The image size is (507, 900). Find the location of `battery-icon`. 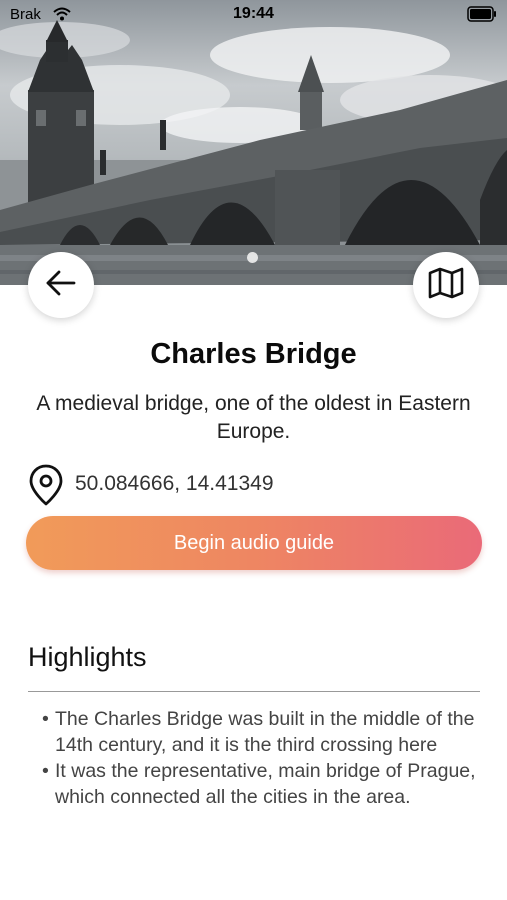

battery-icon is located at coordinates (482, 16).